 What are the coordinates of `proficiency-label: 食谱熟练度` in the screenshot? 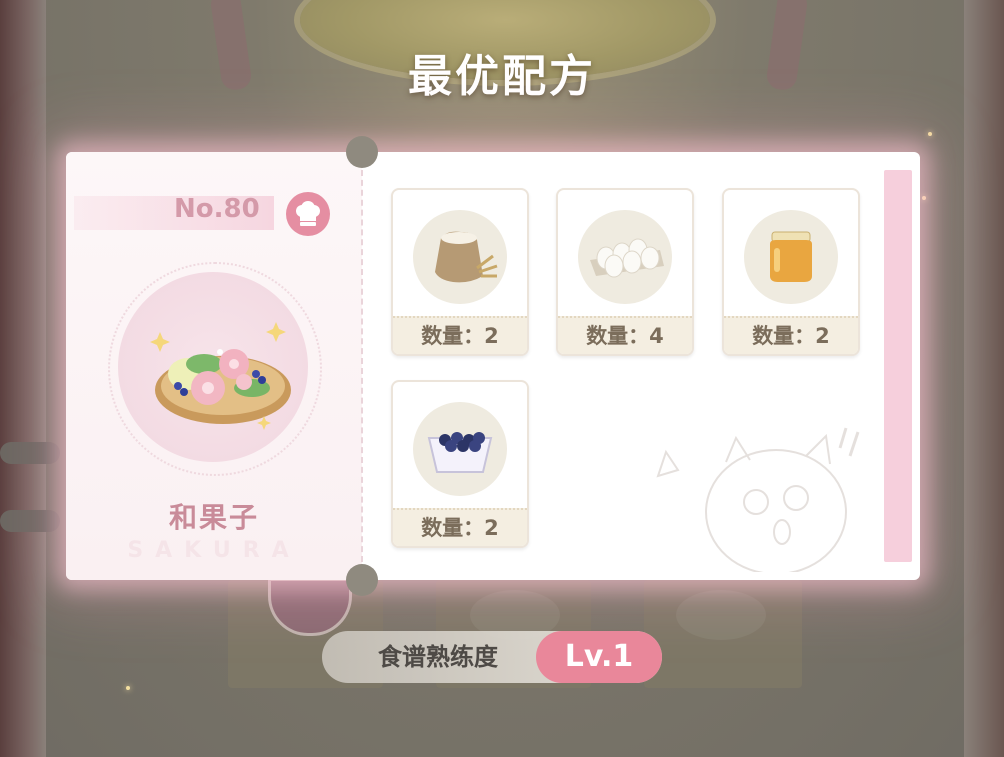 It's located at (438, 657).